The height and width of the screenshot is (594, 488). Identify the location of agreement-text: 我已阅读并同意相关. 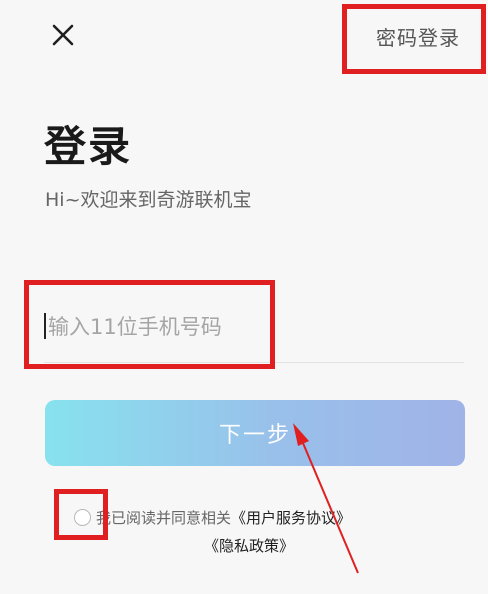
(164, 517).